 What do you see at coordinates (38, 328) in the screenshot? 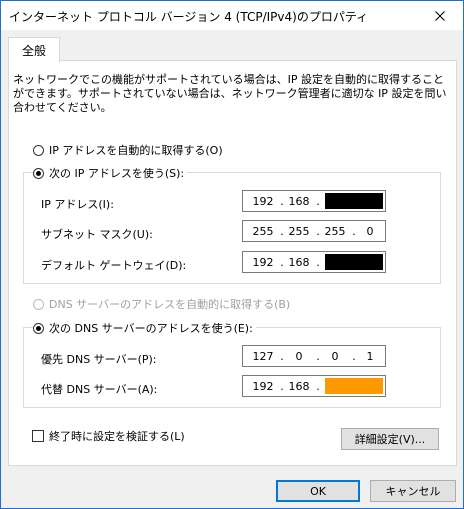
I see `dns-manual-radio-circle` at bounding box center [38, 328].